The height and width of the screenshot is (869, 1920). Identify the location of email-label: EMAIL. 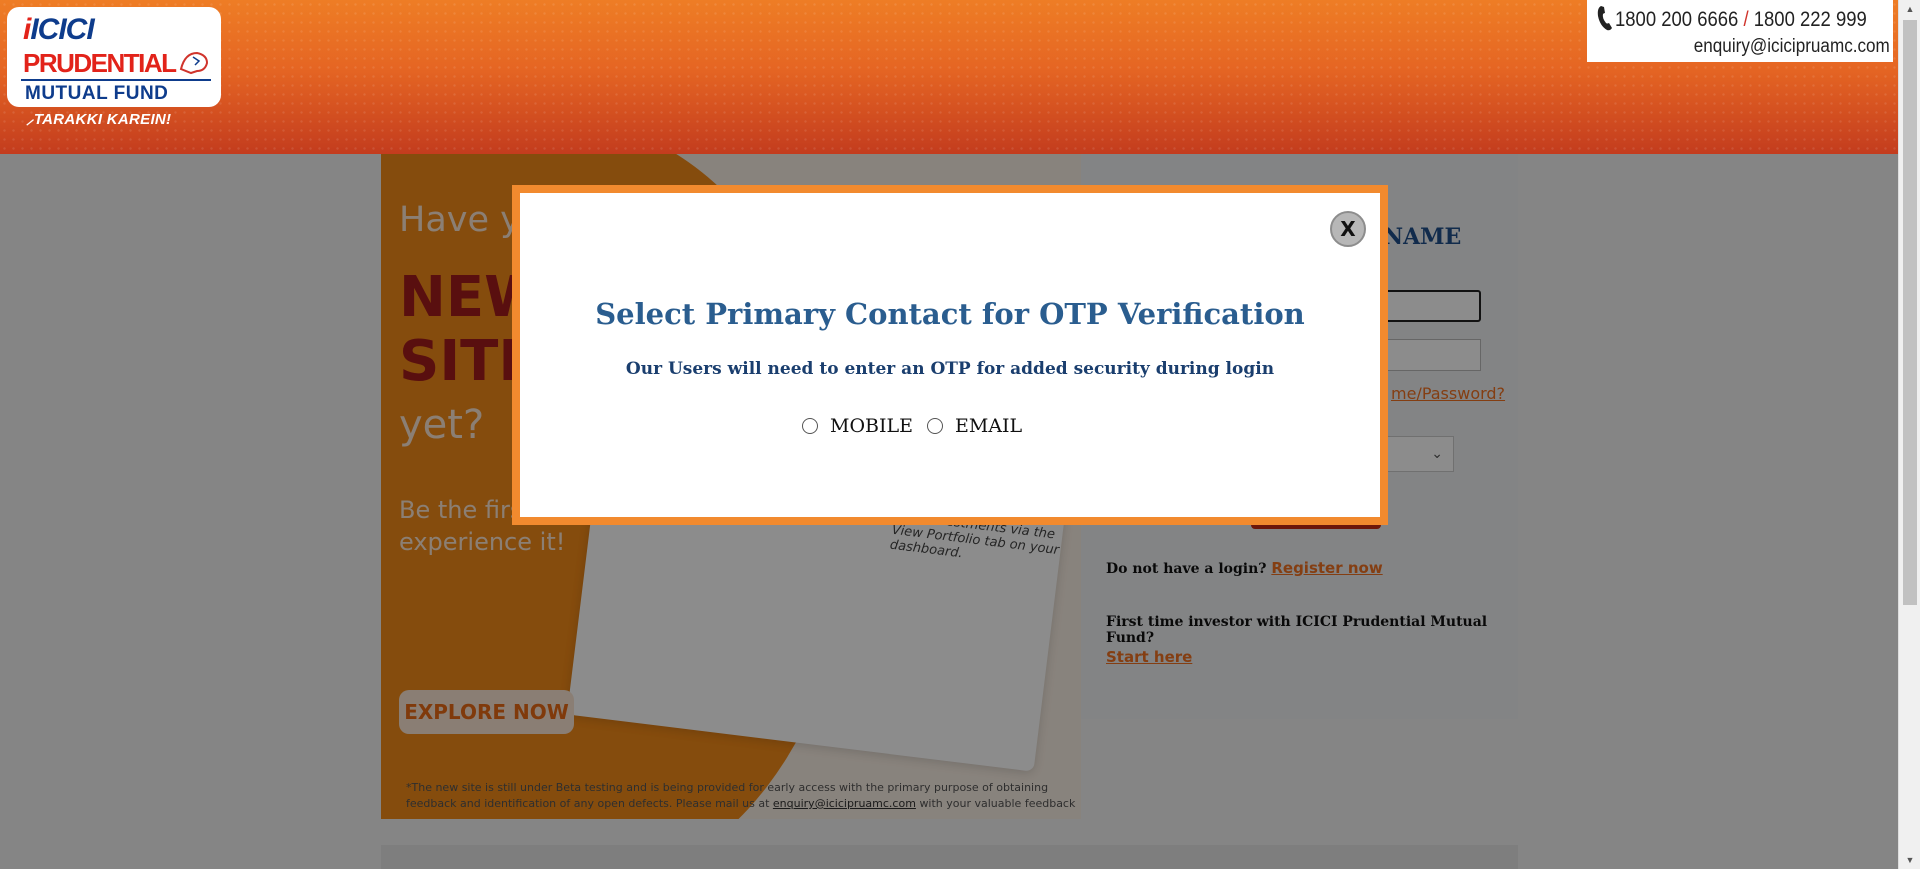
(989, 426).